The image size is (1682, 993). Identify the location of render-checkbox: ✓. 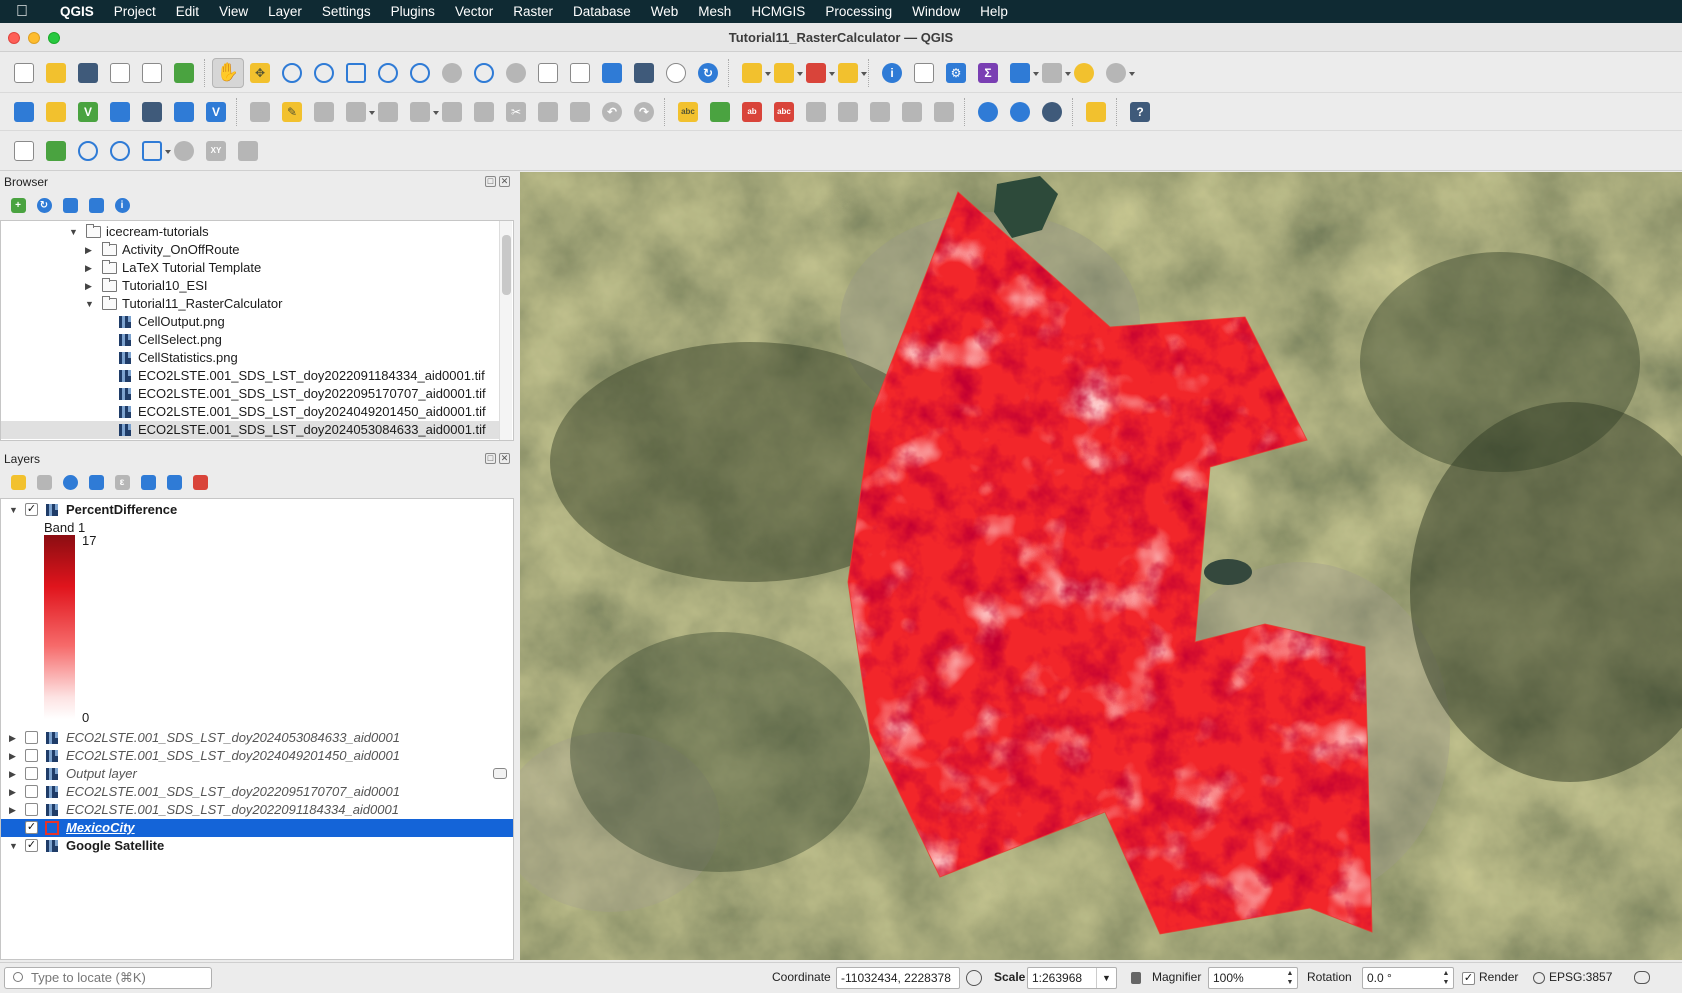
(1468, 978).